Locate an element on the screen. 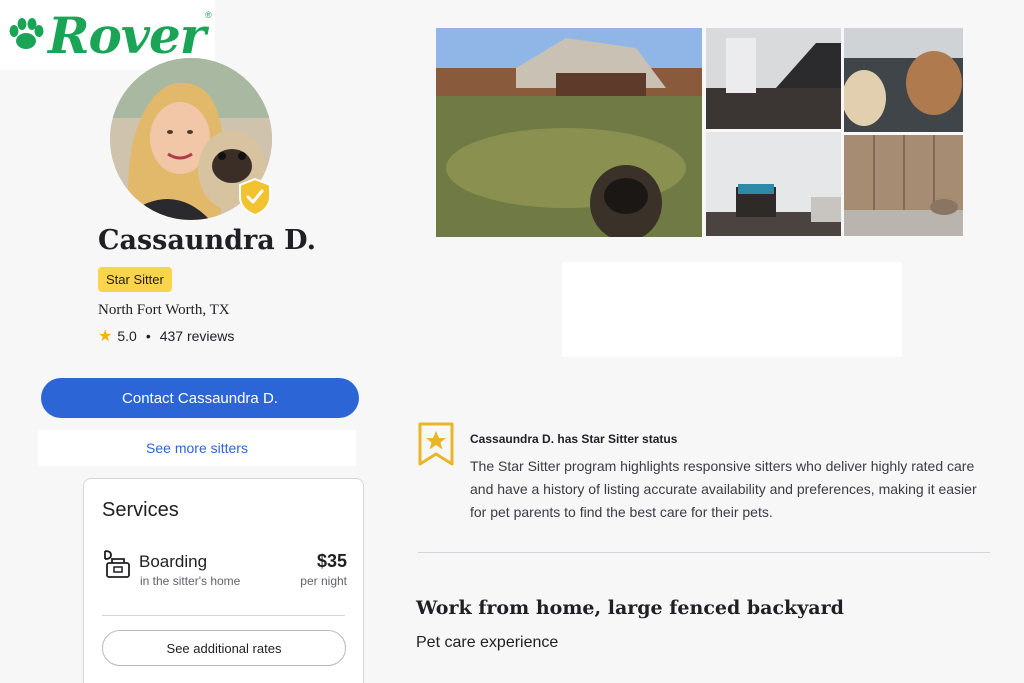 This screenshot has height=683, width=1024. divider is located at coordinates (223, 615).